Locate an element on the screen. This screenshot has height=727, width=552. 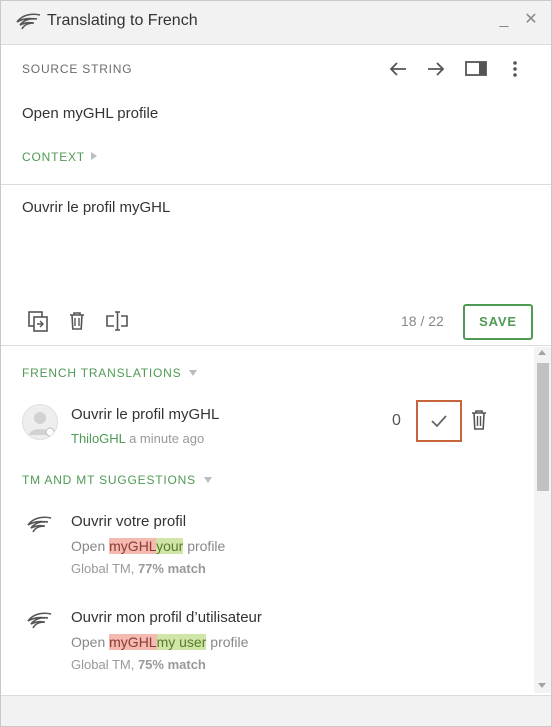
context-toggle: CONTEXT is located at coordinates (59, 157).